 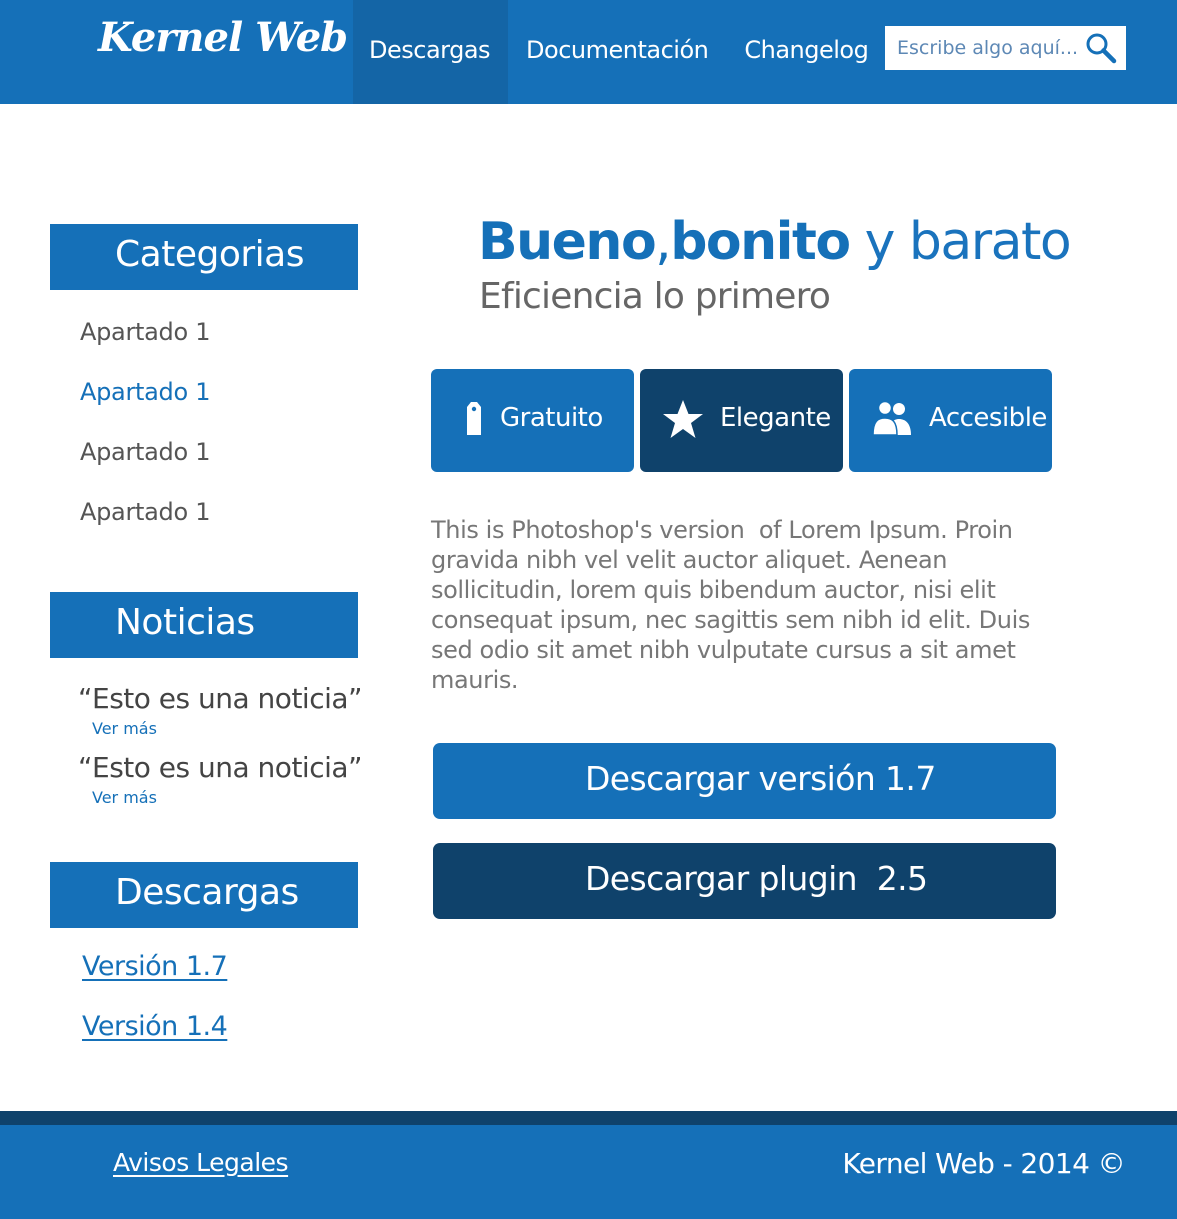 I want to click on categories-header: Categorias, so click(x=204, y=257).